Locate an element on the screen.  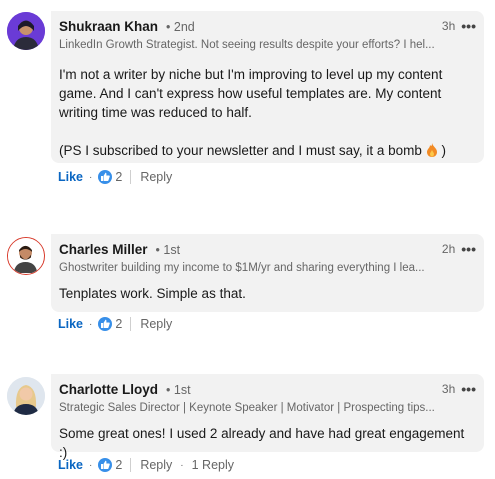
name-row: Charles Miller • 1st is located at coordinates (266, 251).